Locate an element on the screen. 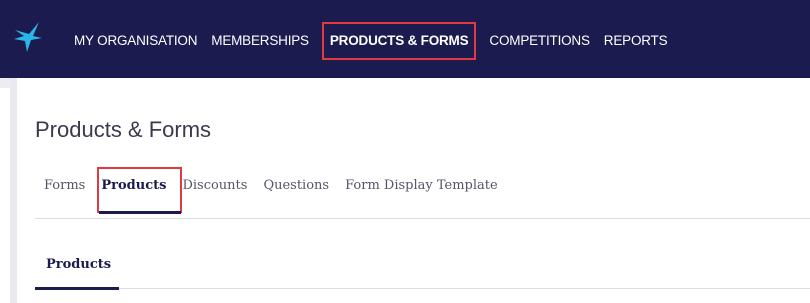  nav-item-products-forms: PRODUCTS & FORMS is located at coordinates (399, 41).